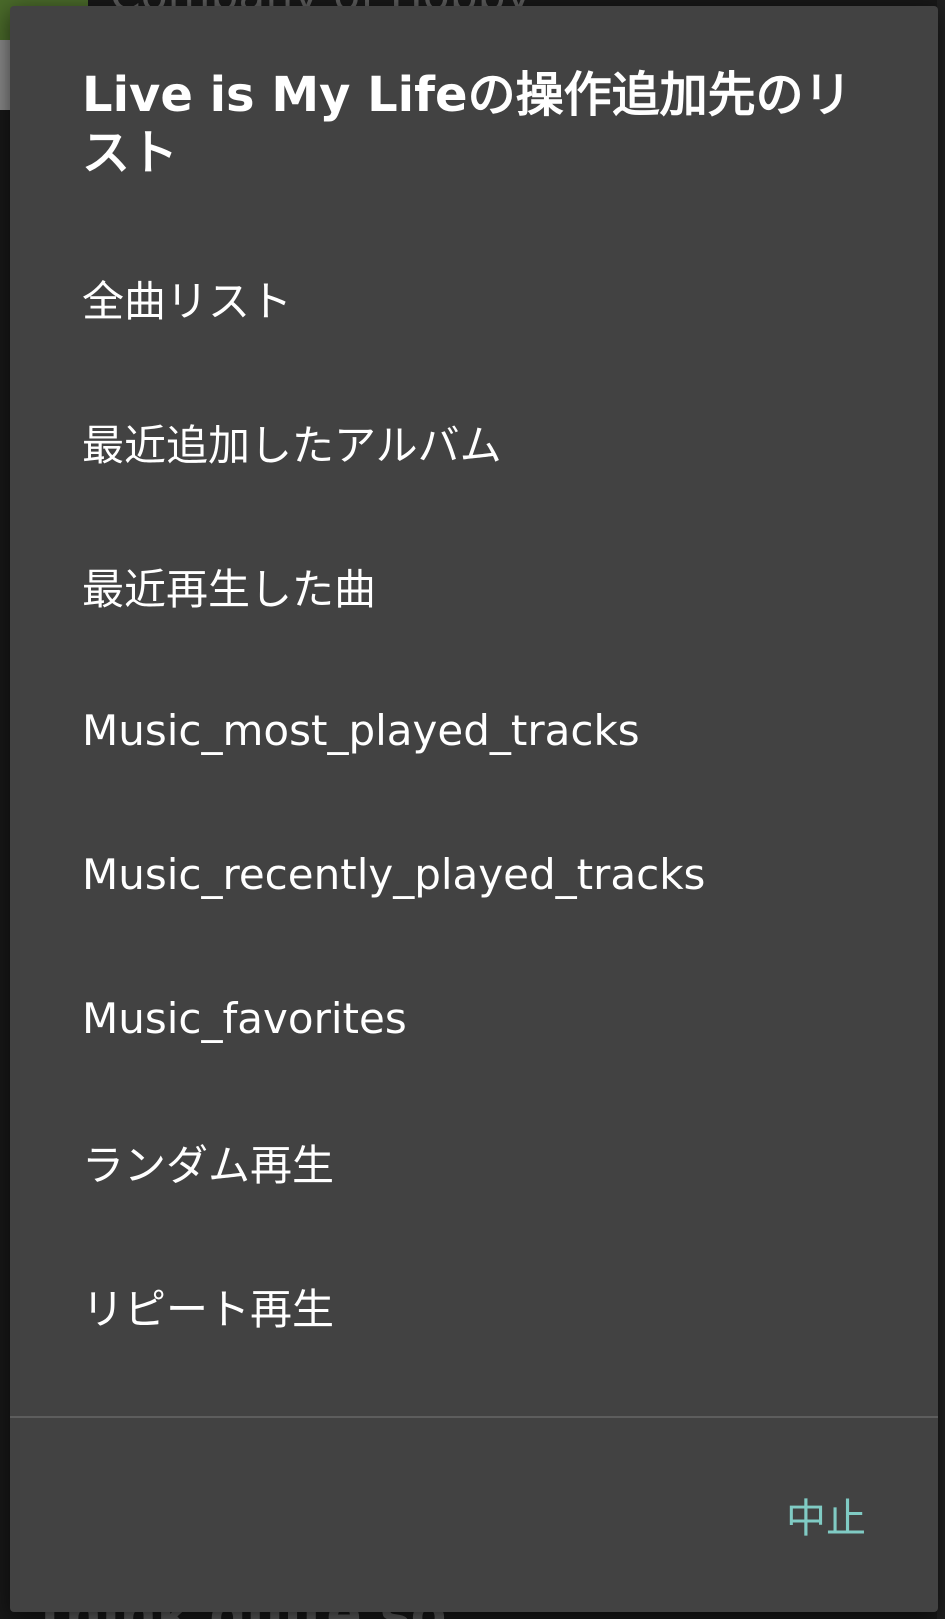  What do you see at coordinates (941, 809) in the screenshot?
I see `background-right-edge` at bounding box center [941, 809].